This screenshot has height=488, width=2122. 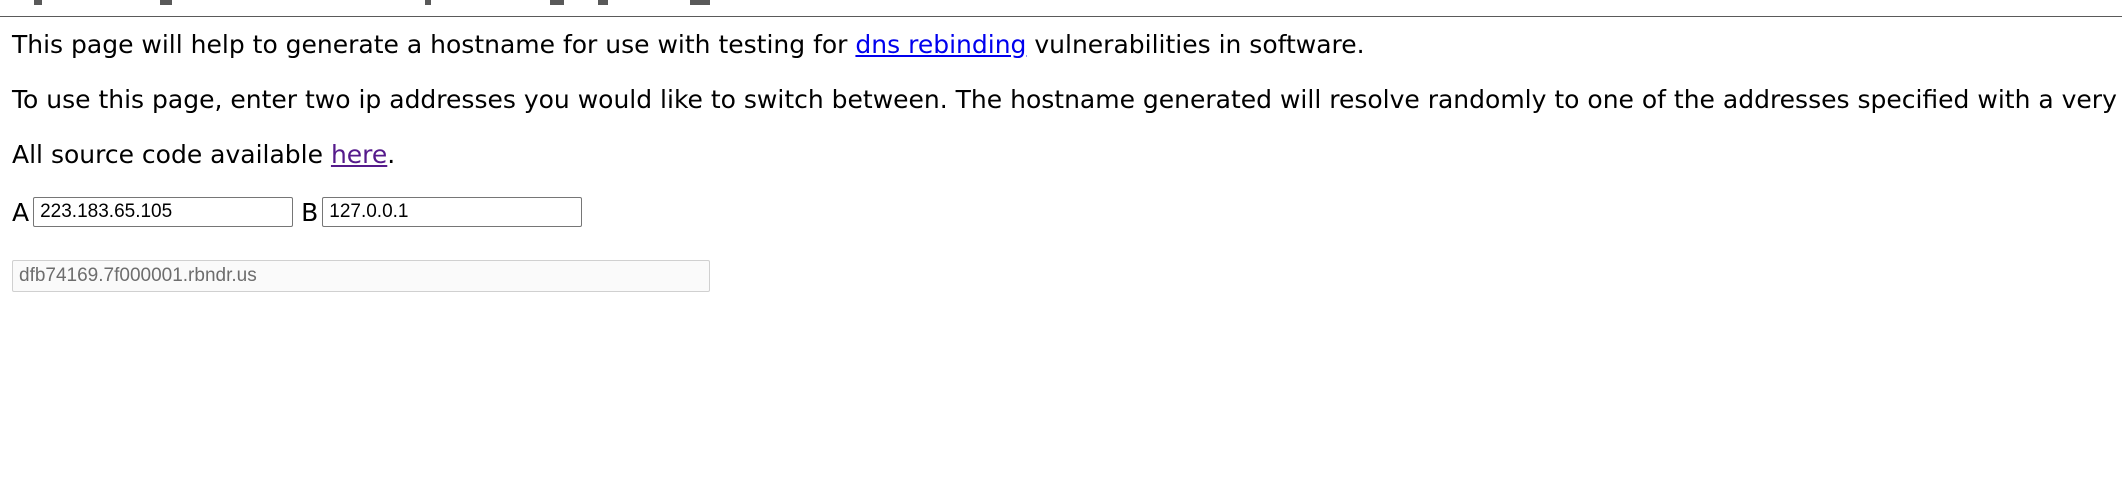 I want to click on source-code-paragraph: All source code available here., so click(x=204, y=154).